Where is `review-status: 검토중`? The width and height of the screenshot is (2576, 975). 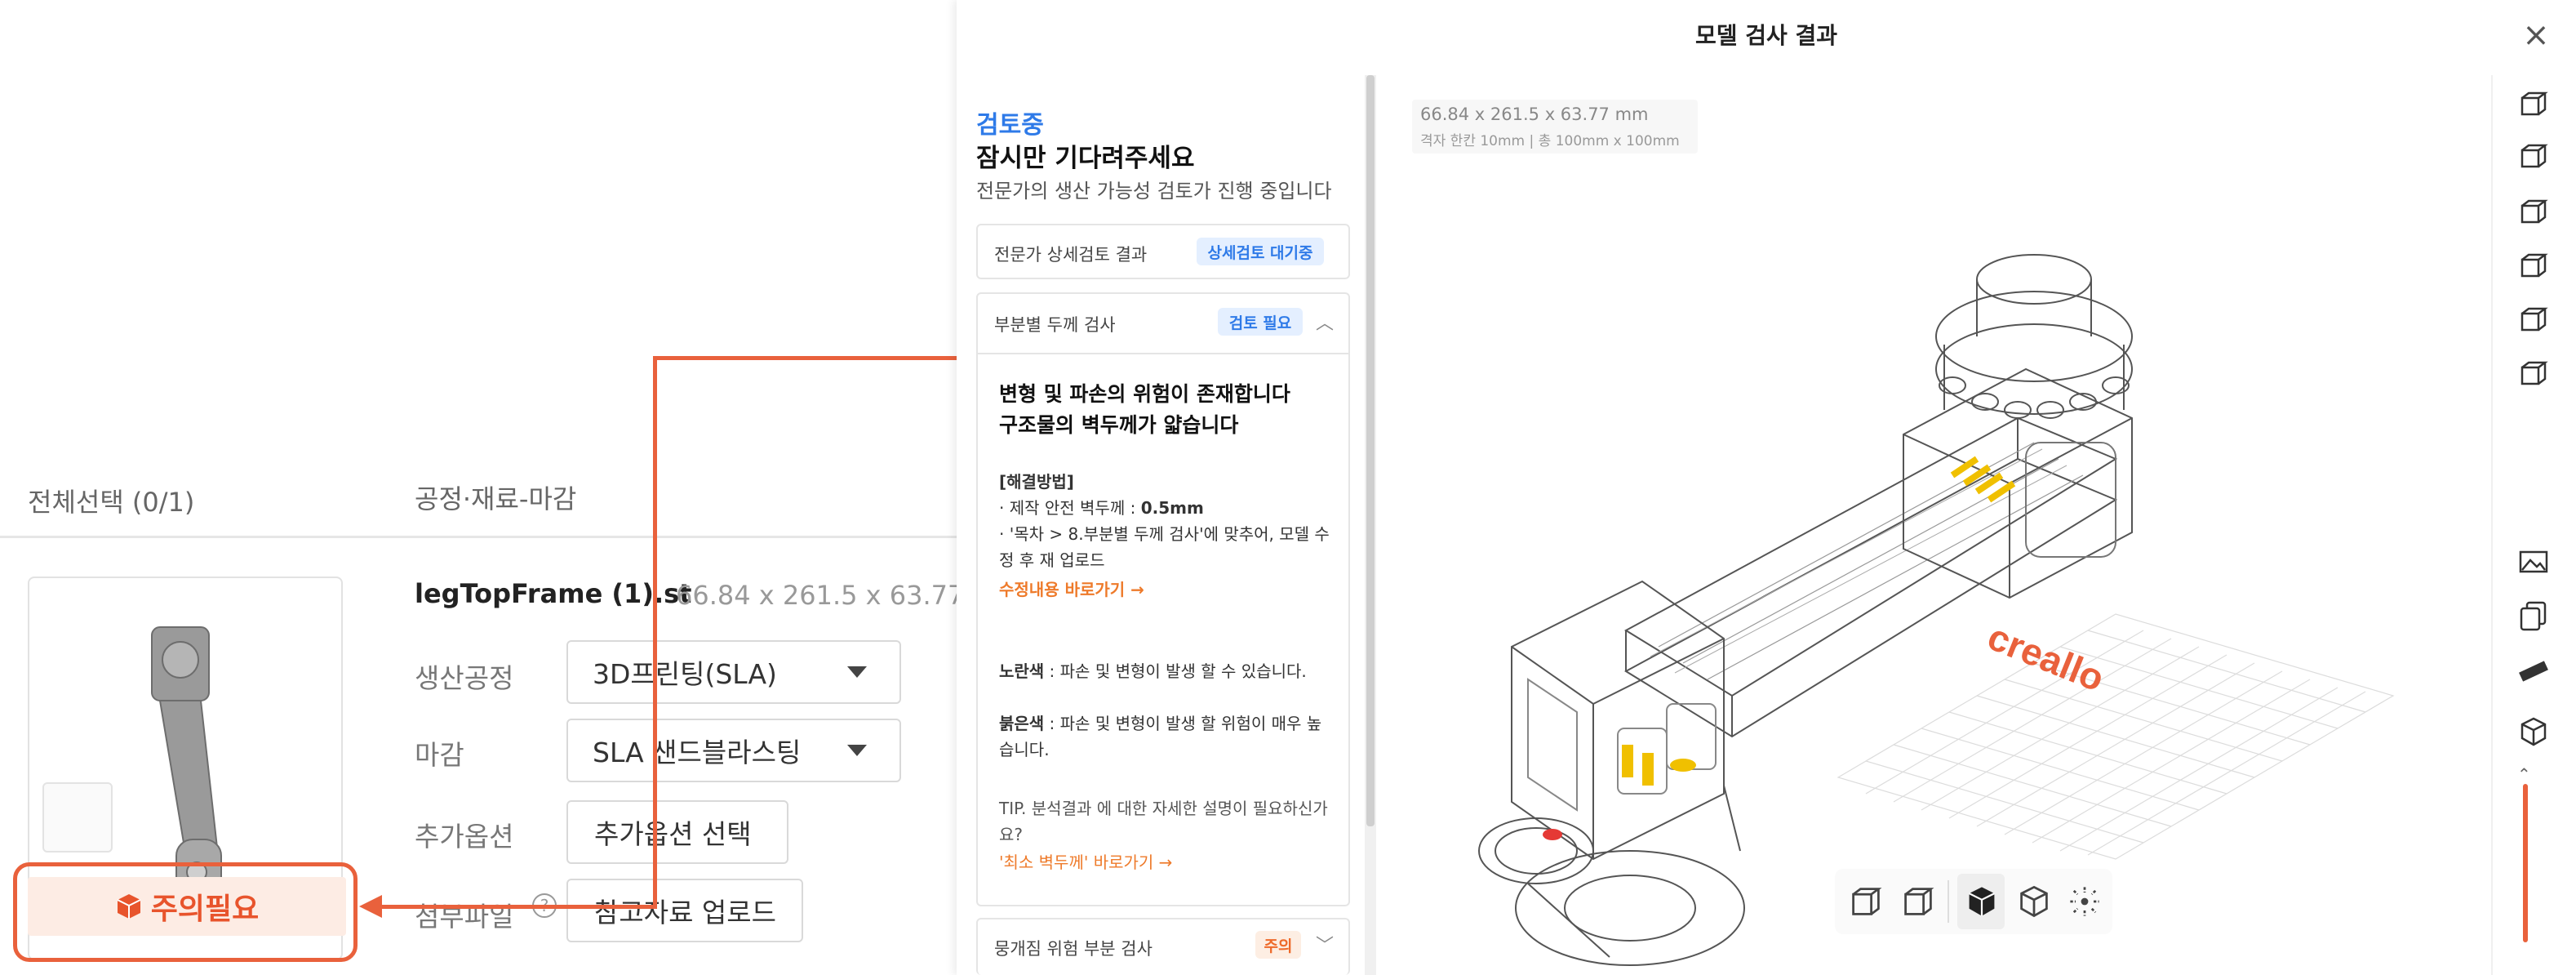 review-status: 검토중 is located at coordinates (1010, 125).